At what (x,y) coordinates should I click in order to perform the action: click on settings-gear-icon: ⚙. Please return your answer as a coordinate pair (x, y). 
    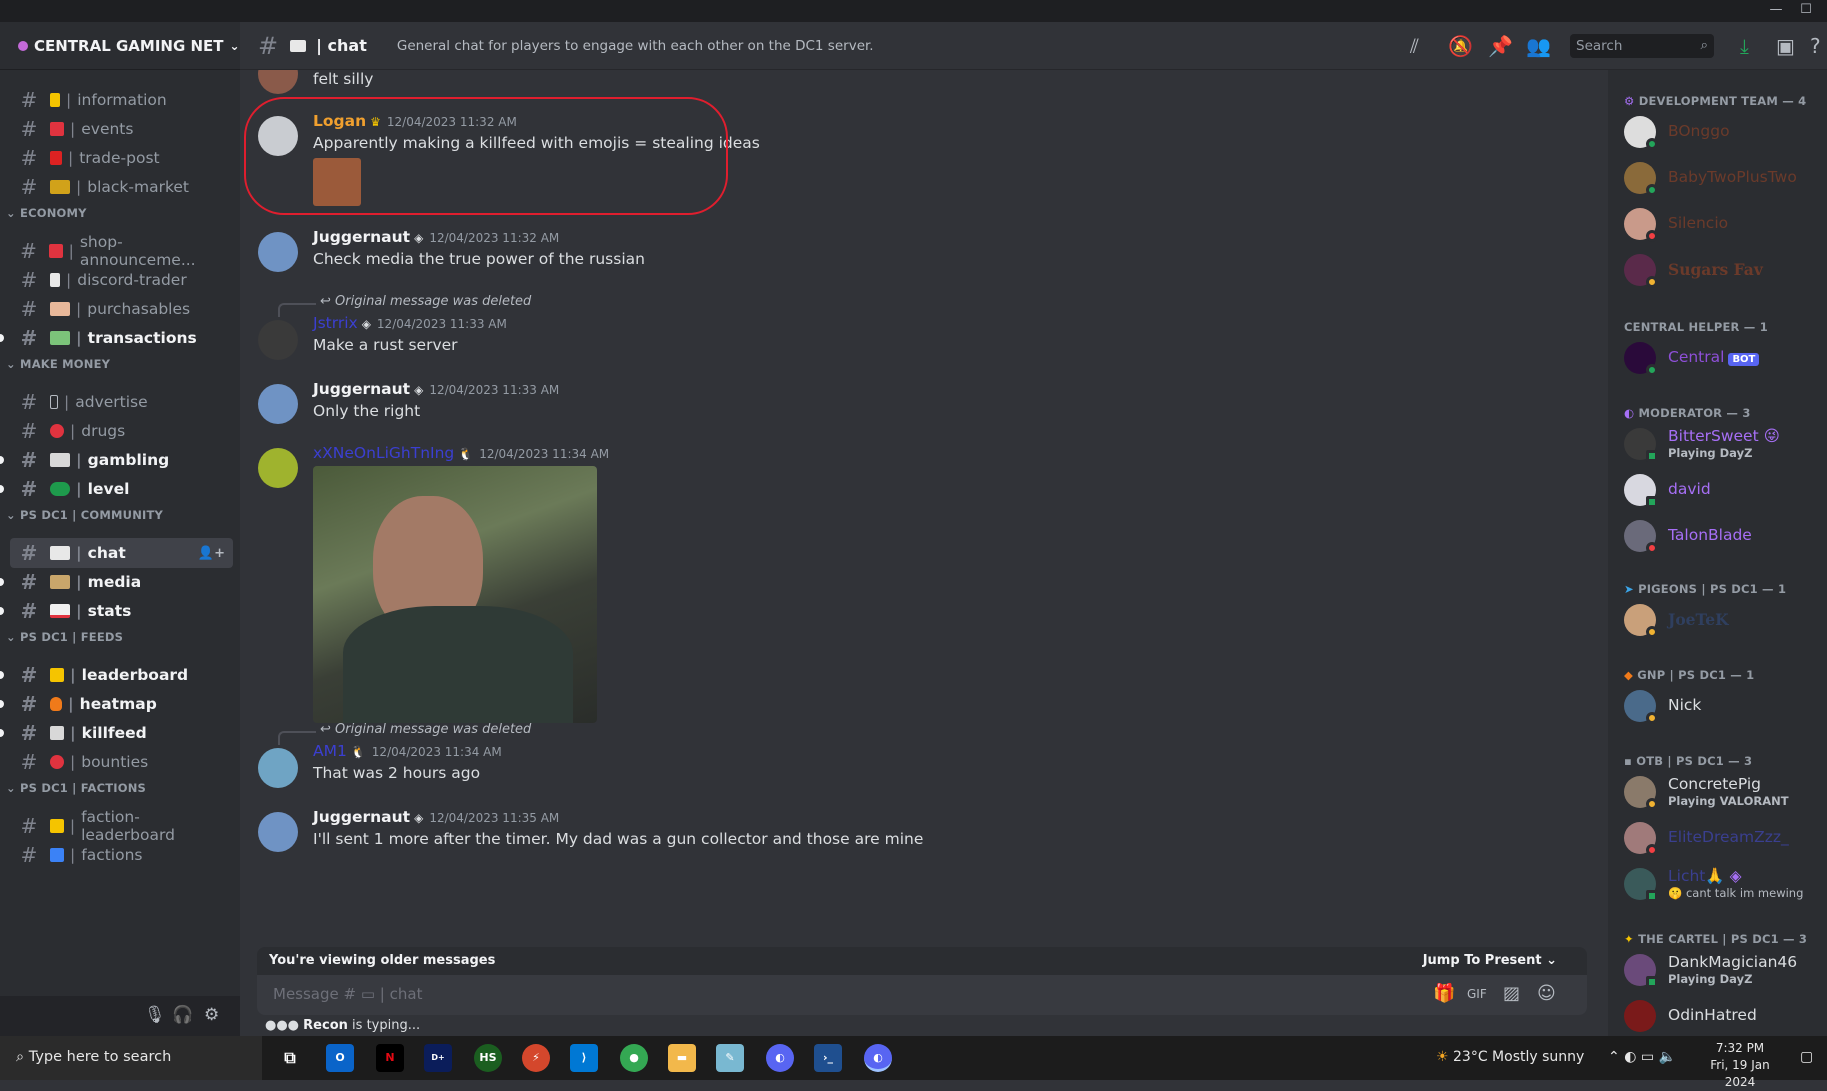
    Looking at the image, I should click on (211, 1015).